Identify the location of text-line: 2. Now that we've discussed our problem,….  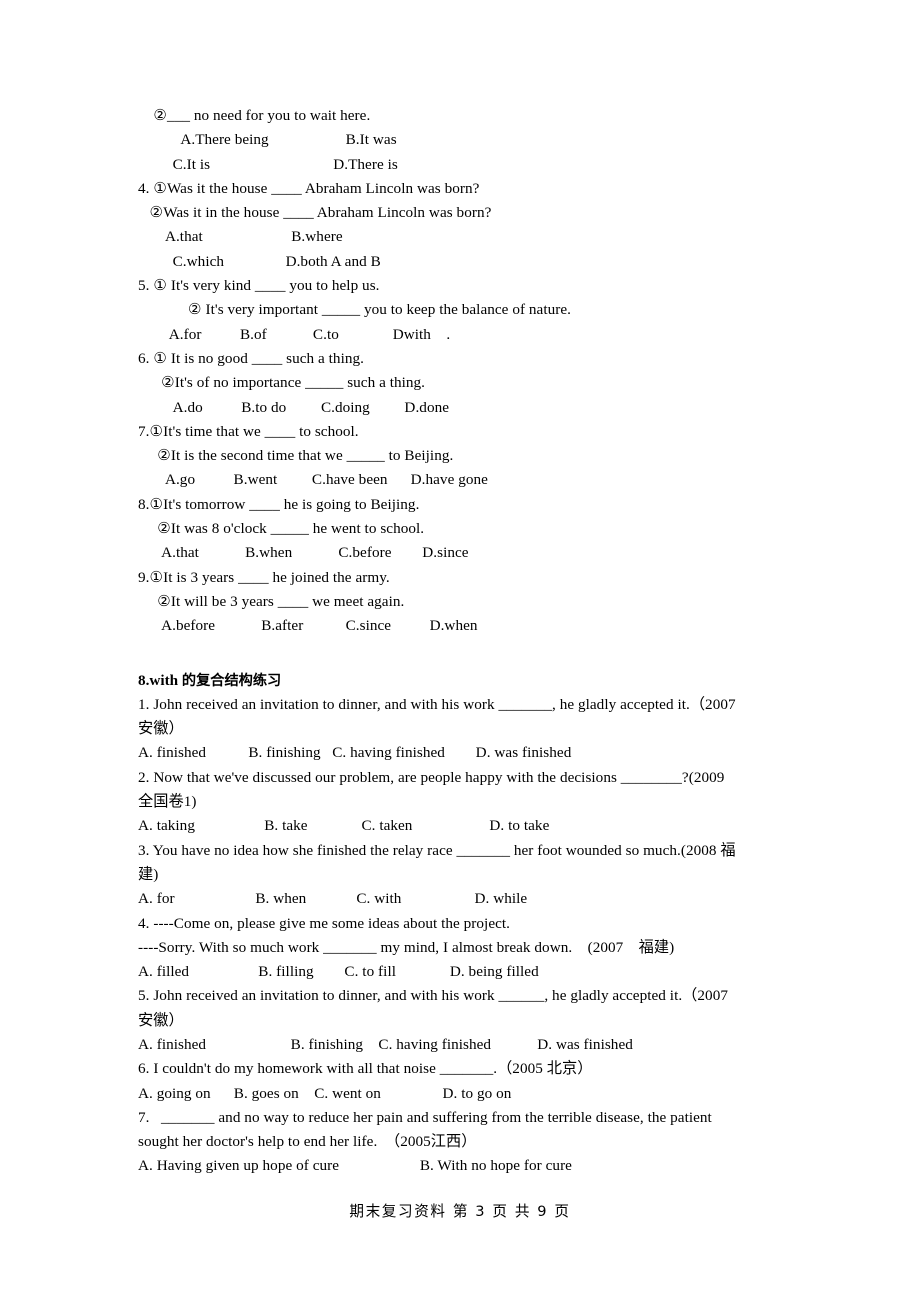
(431, 777).